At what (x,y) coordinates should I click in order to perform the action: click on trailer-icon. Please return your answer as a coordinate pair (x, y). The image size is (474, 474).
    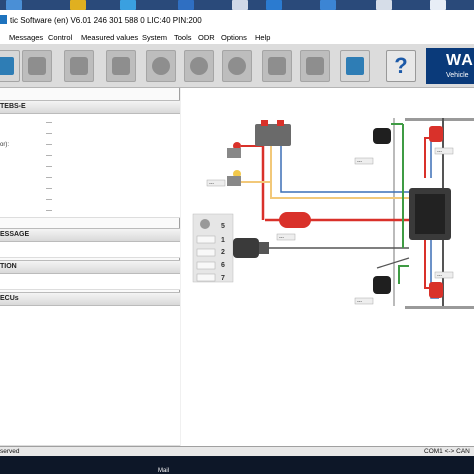
    Looking at the image, I should click on (121, 66).